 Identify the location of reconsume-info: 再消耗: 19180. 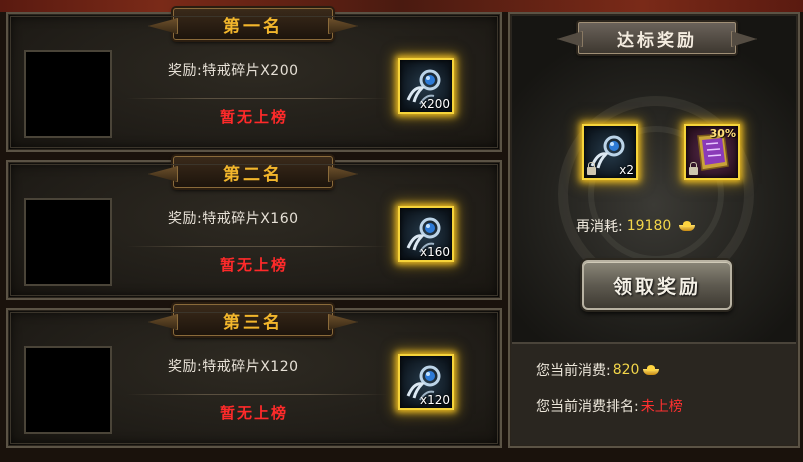
(636, 226).